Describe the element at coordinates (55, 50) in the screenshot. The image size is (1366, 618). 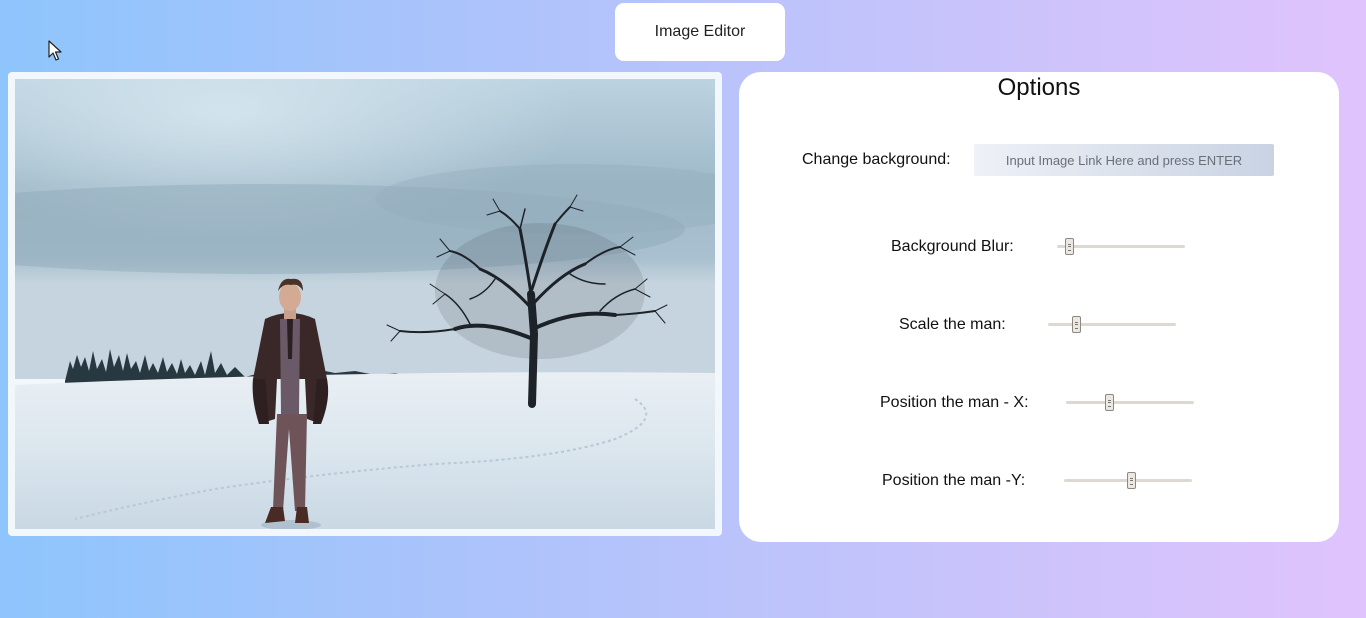
I see `mouse-pointer-icon` at that location.